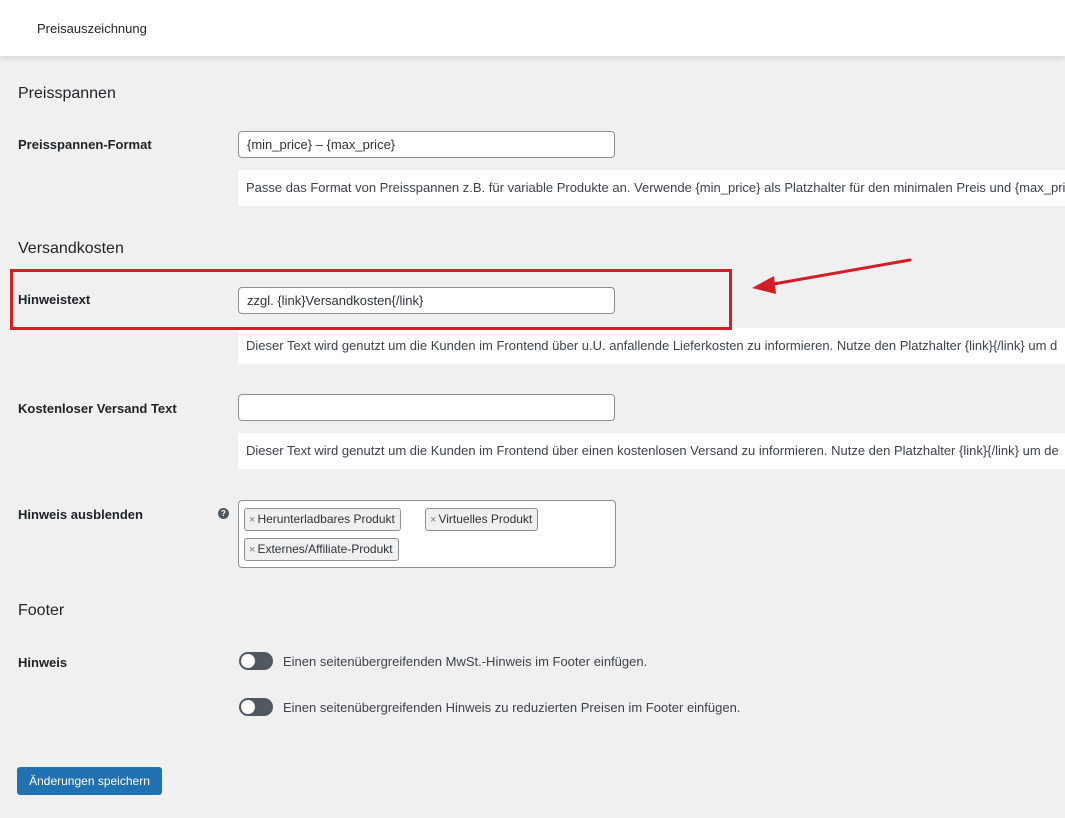  I want to click on tag-external-affiliate-product: × Externes/Affiliate-Produkt, so click(321, 549).